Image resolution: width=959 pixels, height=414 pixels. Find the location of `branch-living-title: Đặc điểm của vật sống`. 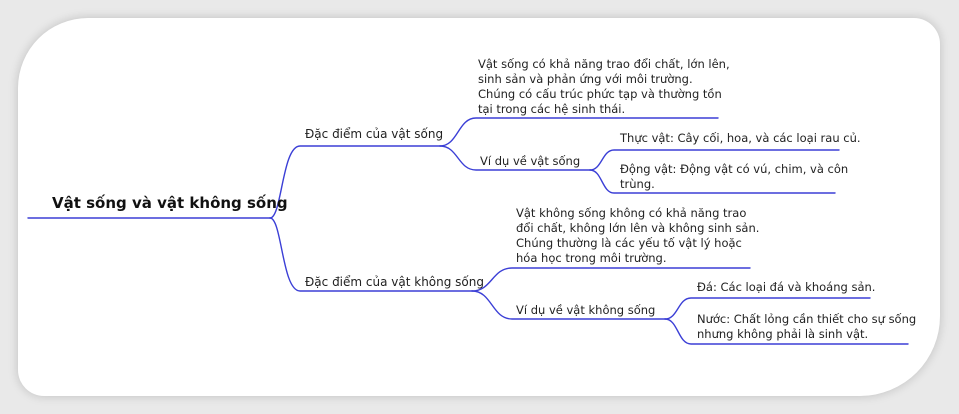

branch-living-title: Đặc điểm của vật sống is located at coordinates (374, 134).